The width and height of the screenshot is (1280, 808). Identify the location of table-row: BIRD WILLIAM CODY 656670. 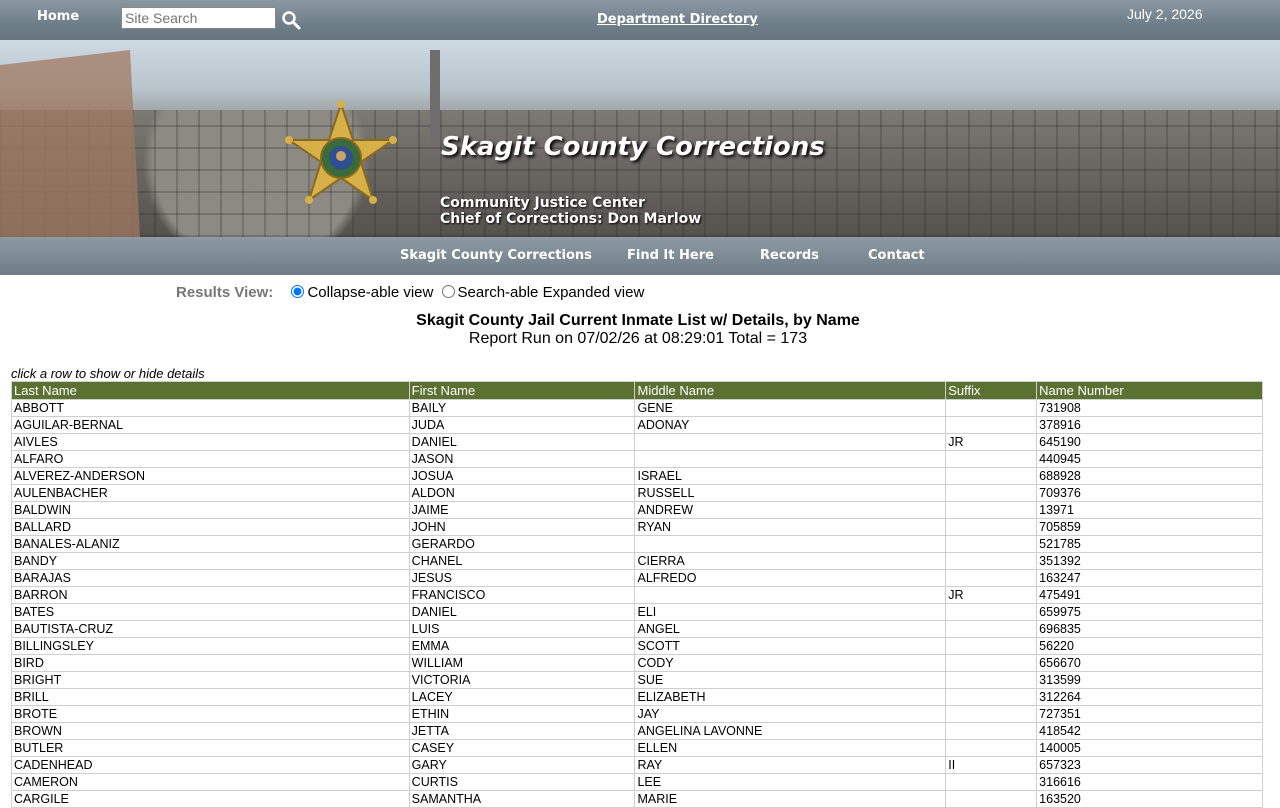
(637, 663).